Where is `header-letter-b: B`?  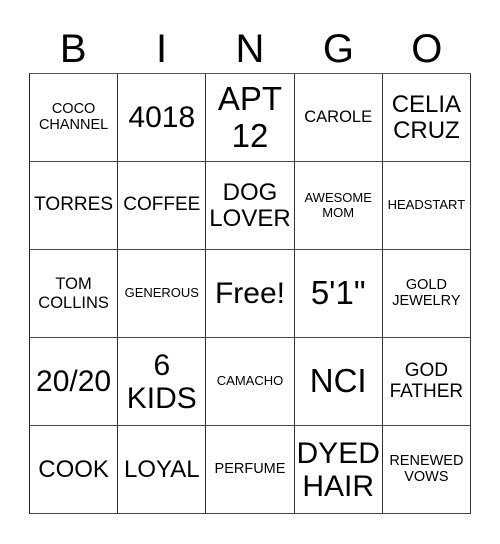 header-letter-b: B is located at coordinates (73, 49).